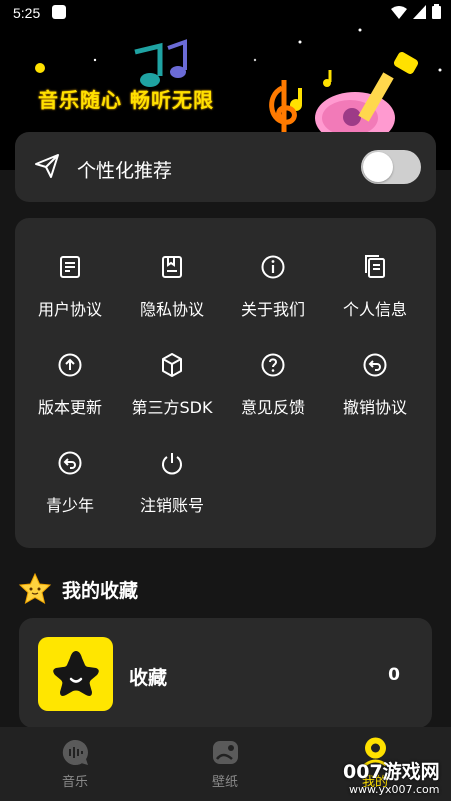 This screenshot has height=801, width=451. What do you see at coordinates (273, 267) in the screenshot?
I see `info-icon` at bounding box center [273, 267].